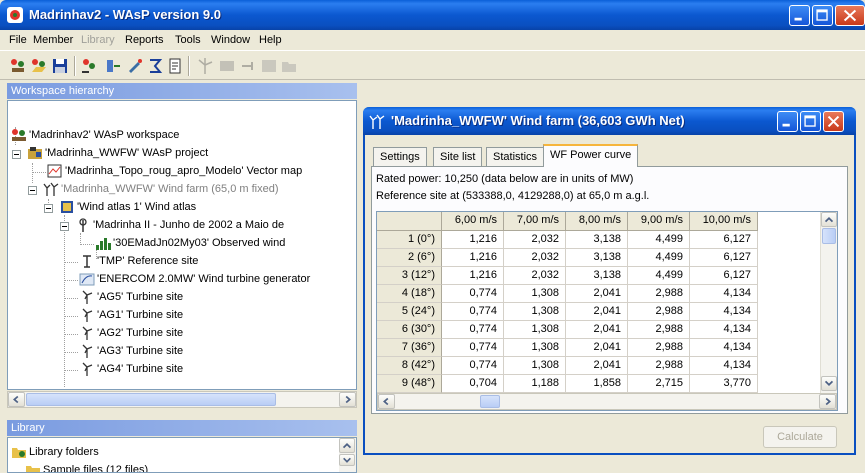 The width and height of the screenshot is (865, 473). What do you see at coordinates (850, 15) in the screenshot?
I see `close-button` at bounding box center [850, 15].